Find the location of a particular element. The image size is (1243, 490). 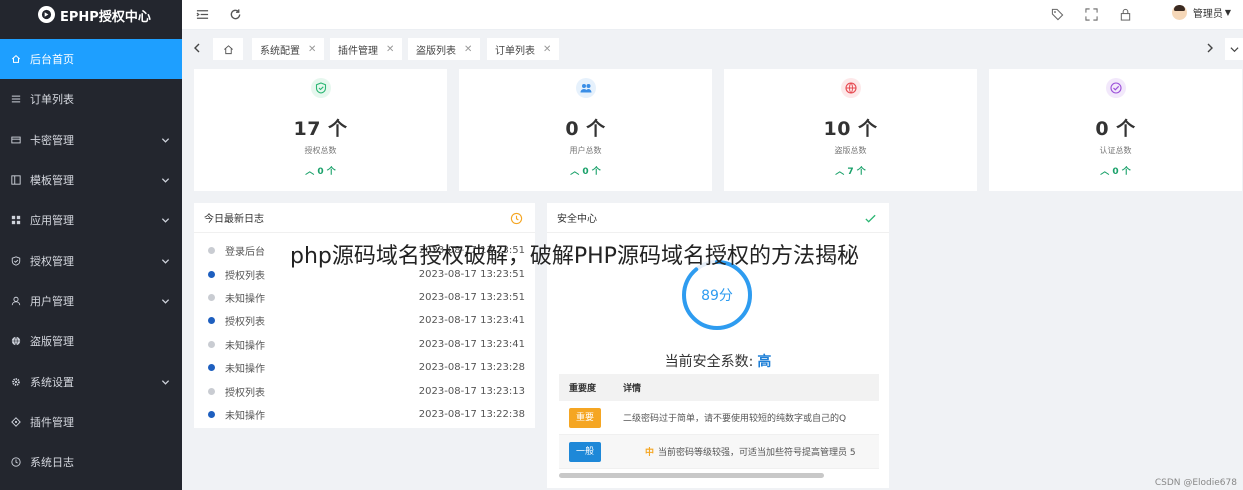

sidebar-item-4: 应用管理 is located at coordinates (91, 220).